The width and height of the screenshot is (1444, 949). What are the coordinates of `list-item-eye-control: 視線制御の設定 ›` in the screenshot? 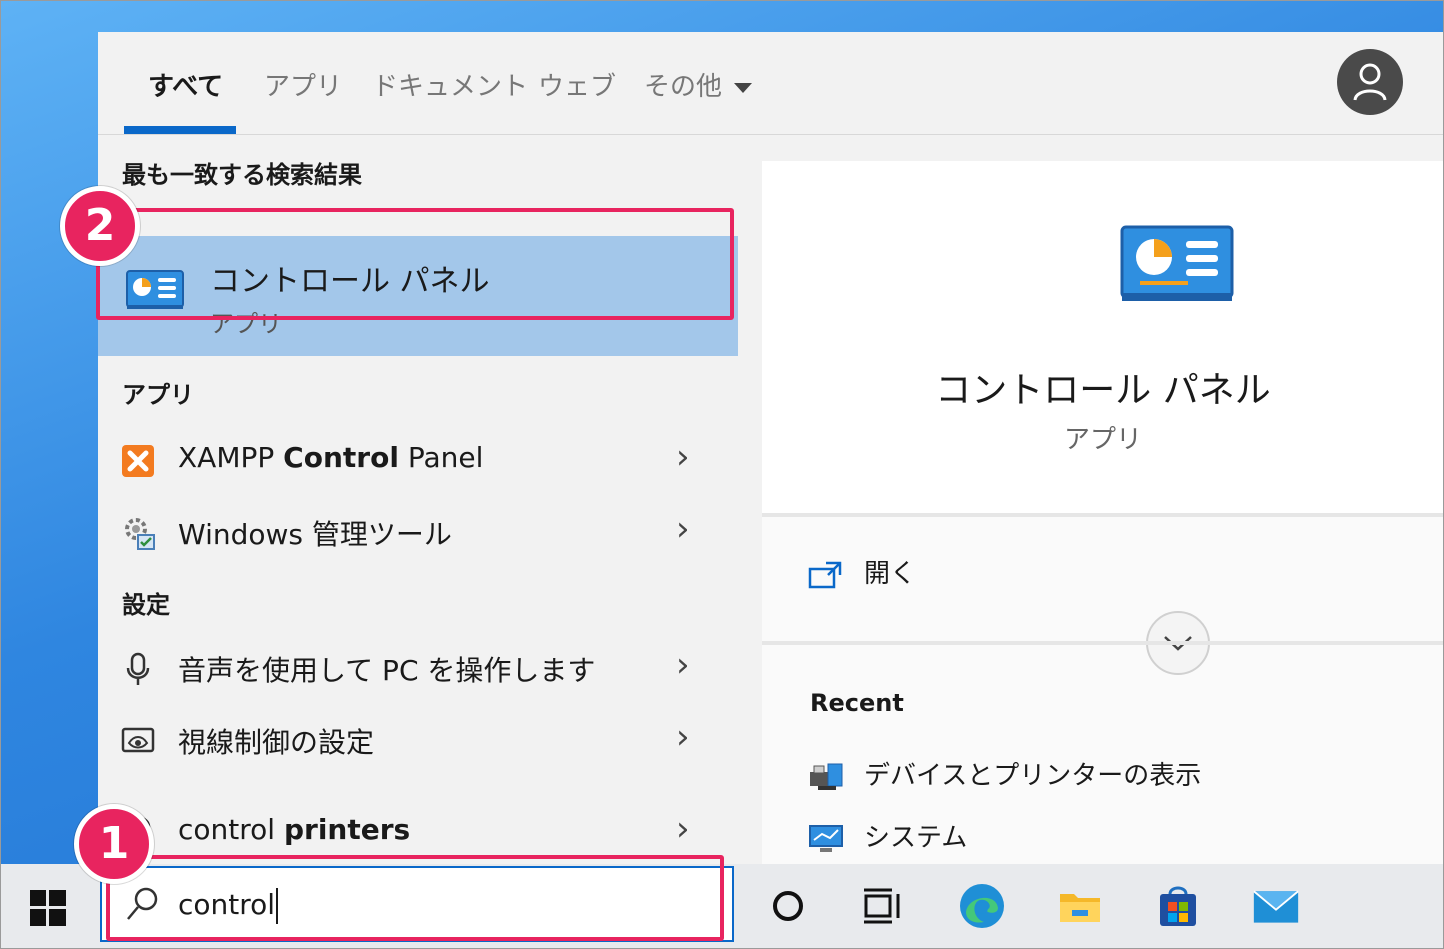 It's located at (418, 741).